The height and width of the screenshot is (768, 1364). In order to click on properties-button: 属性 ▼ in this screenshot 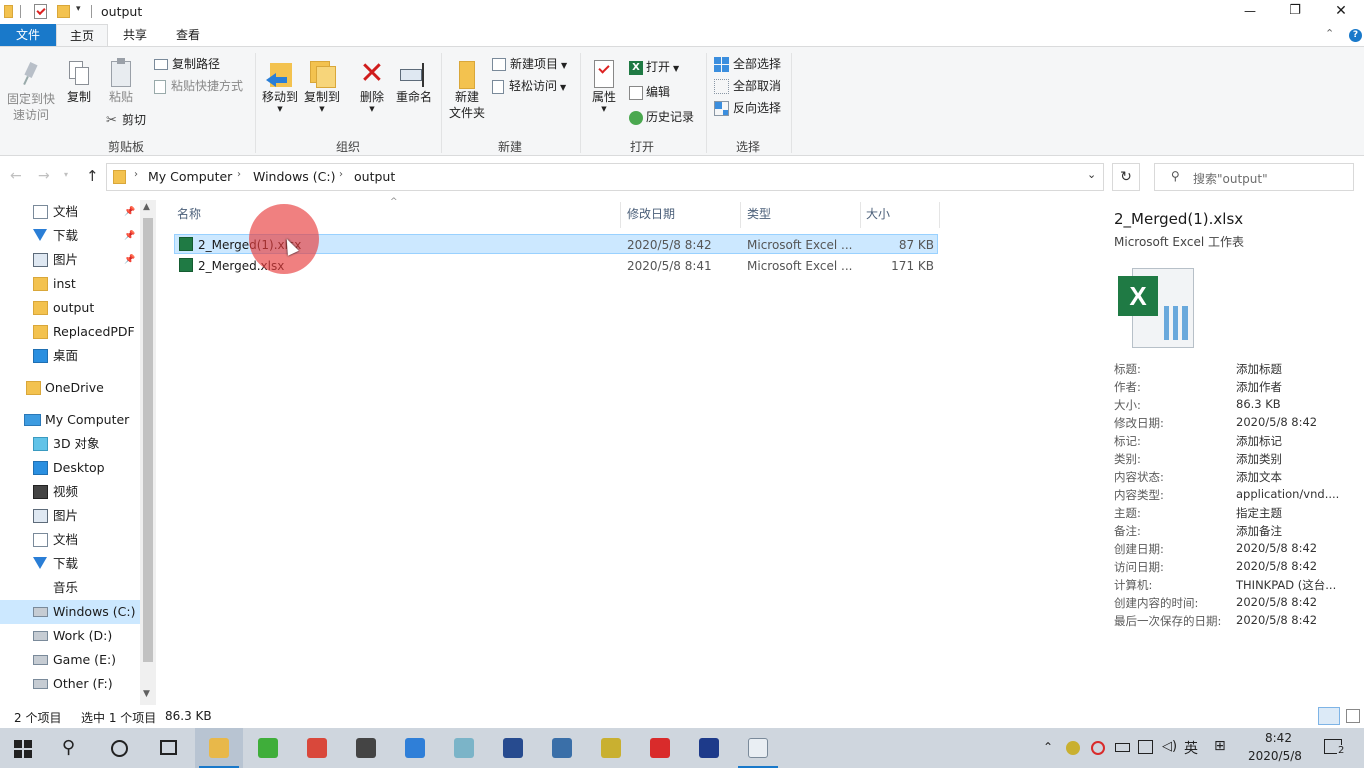, I will do `click(604, 86)`.